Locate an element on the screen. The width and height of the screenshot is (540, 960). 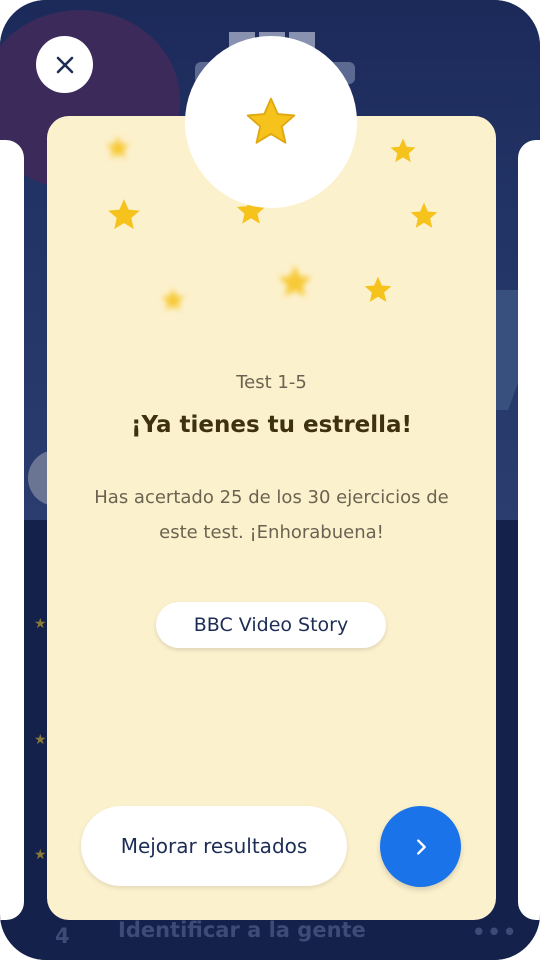
close-icon is located at coordinates (64, 64).